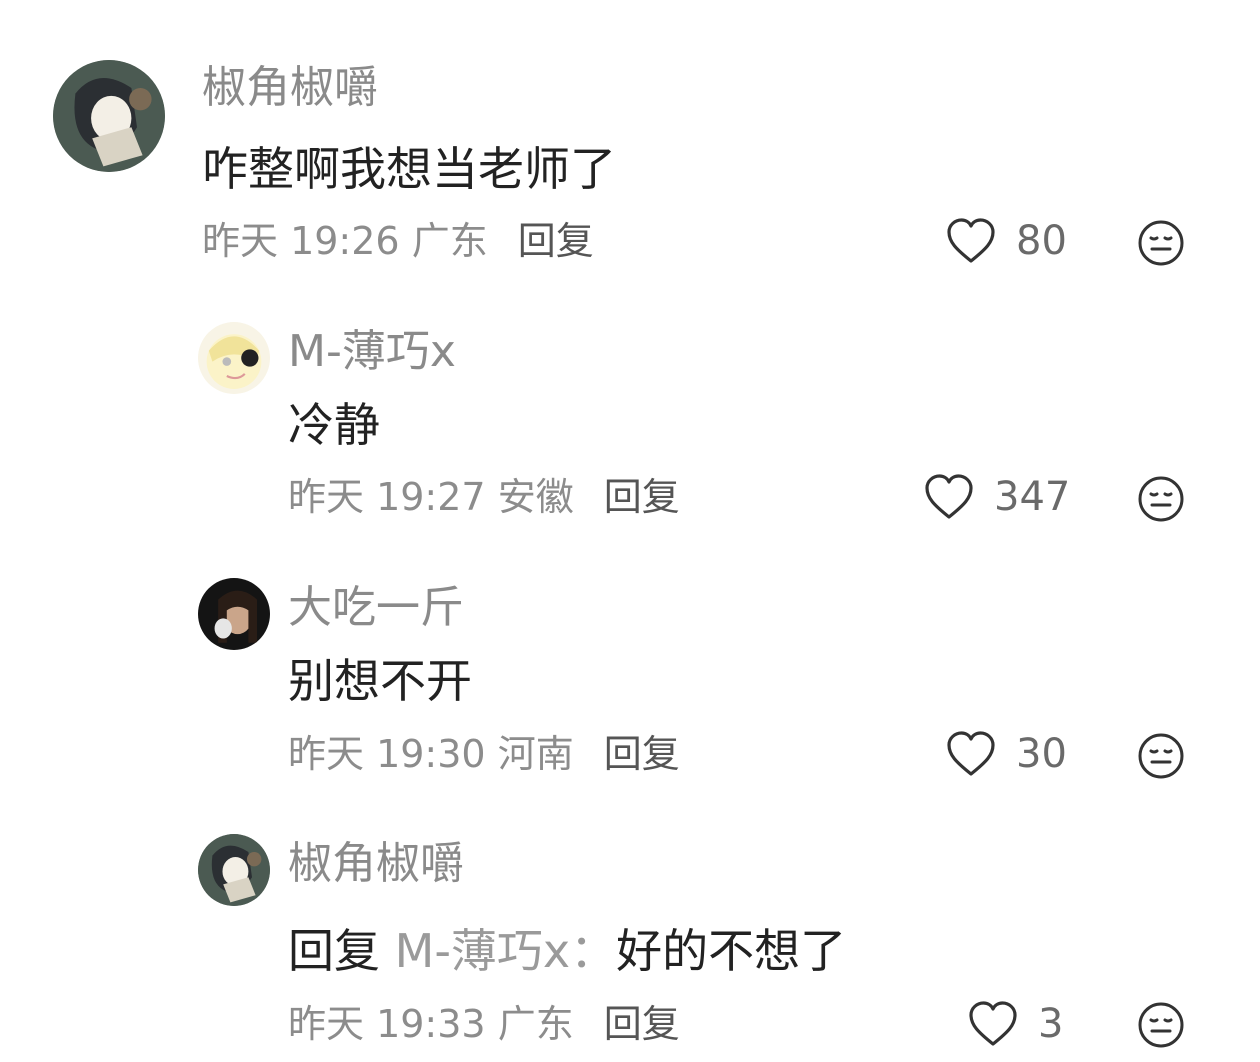  I want to click on reply-prefix: 回复, so click(334, 951).